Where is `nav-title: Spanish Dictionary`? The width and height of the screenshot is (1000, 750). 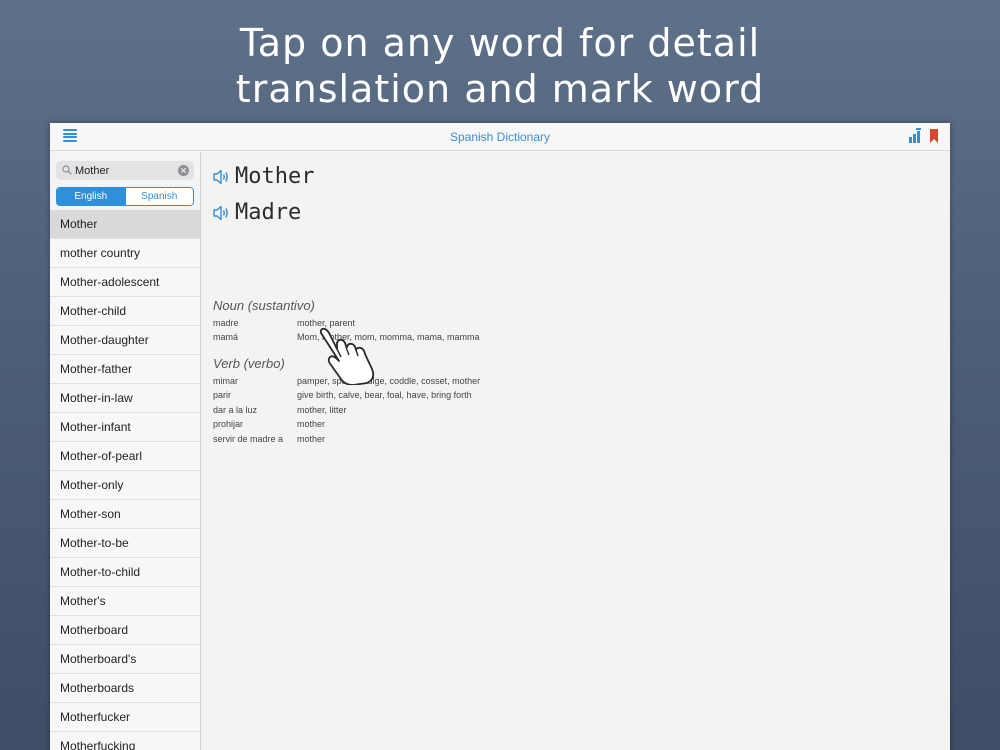 nav-title: Spanish Dictionary is located at coordinates (500, 137).